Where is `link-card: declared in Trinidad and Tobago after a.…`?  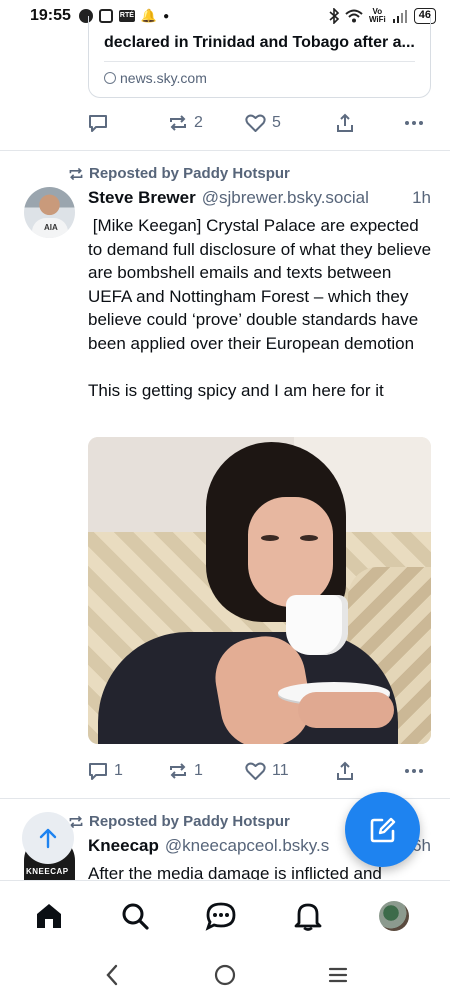 link-card: declared in Trinidad and Tobago after a.… is located at coordinates (259, 57).